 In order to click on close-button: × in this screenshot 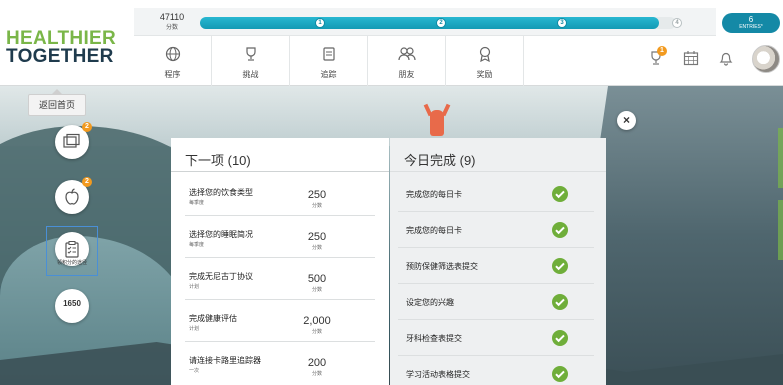, I will do `click(626, 120)`.